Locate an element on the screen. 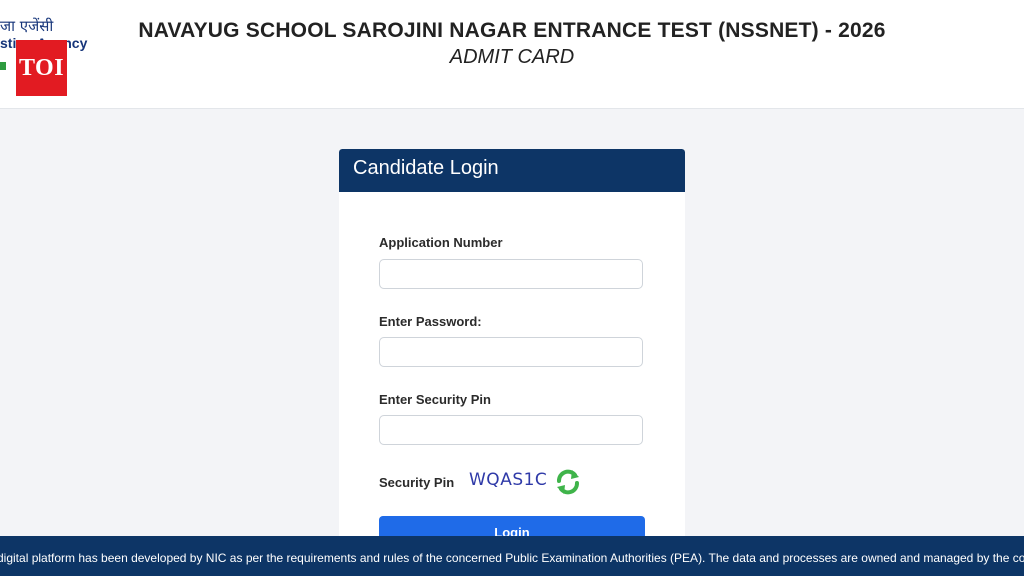 This screenshot has width=1024, height=576. password-input is located at coordinates (511, 352).